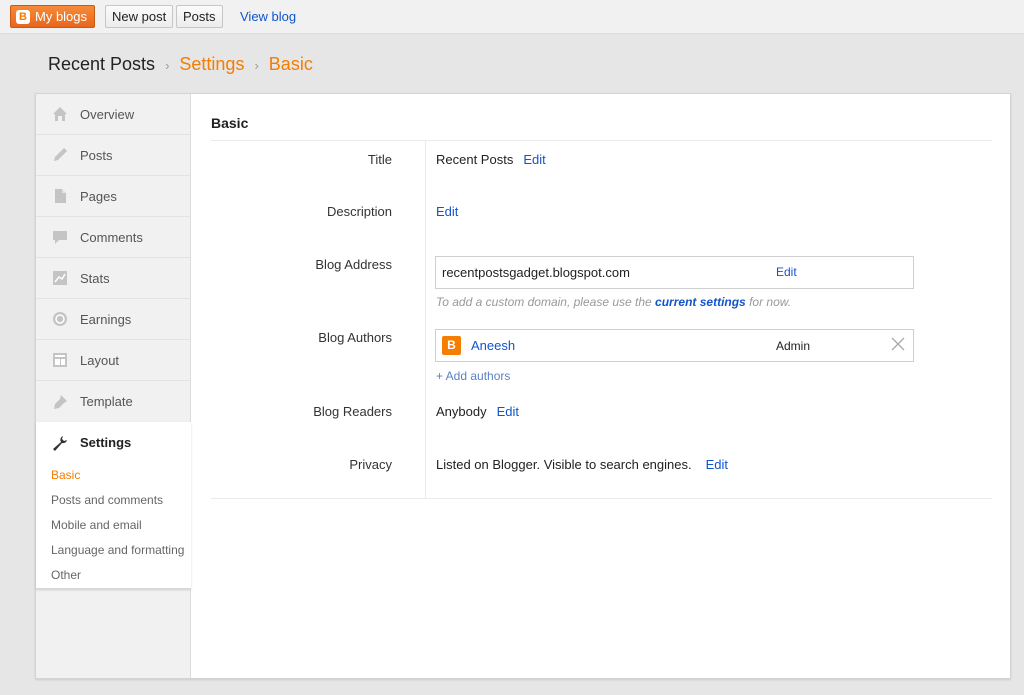  What do you see at coordinates (101, 64) in the screenshot?
I see `breadcrumb-blog-name: Recent Posts` at bounding box center [101, 64].